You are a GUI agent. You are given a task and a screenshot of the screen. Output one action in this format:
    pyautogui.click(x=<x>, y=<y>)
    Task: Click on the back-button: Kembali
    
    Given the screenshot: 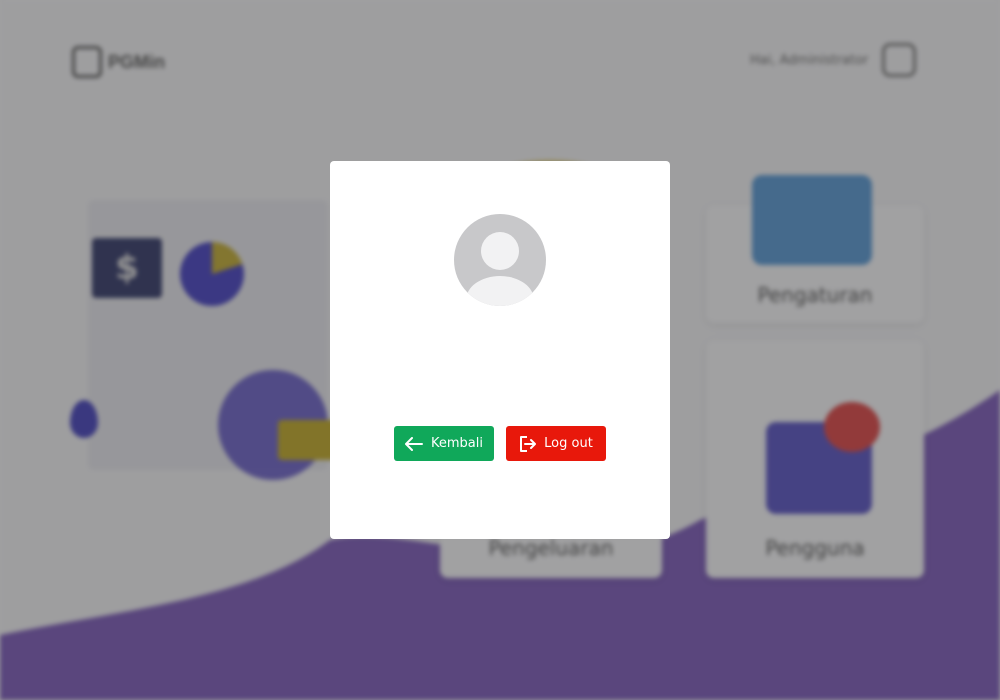 What is the action you would take?
    pyautogui.click(x=444, y=443)
    